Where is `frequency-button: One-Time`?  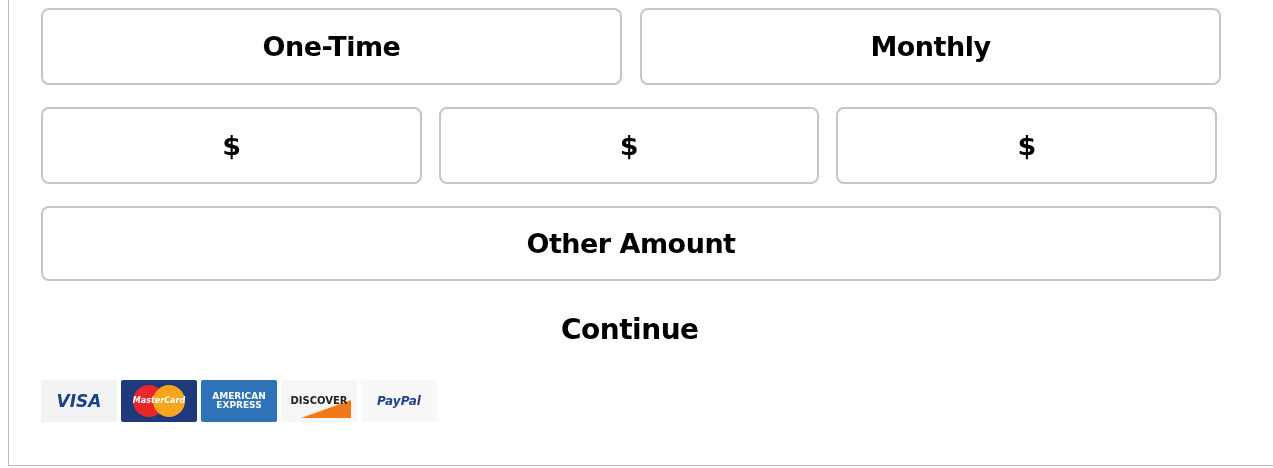
frequency-button: One-Time is located at coordinates (331, 46).